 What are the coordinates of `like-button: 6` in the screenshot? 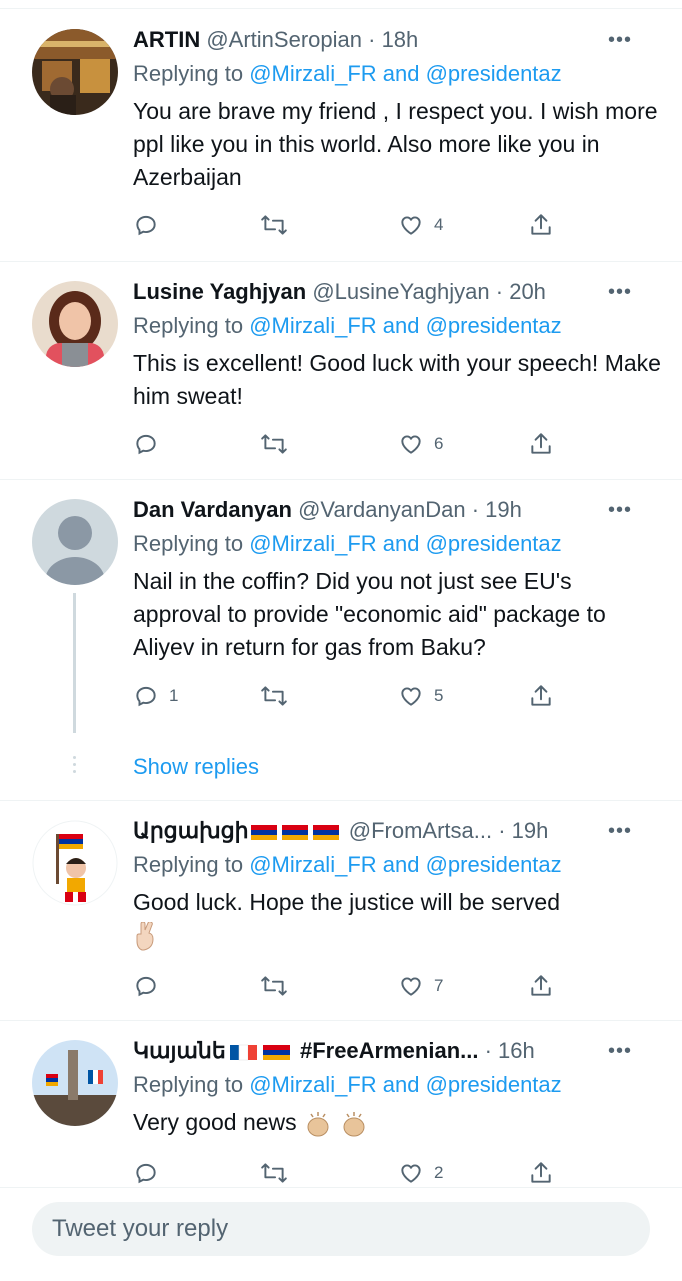 It's located at (420, 444).